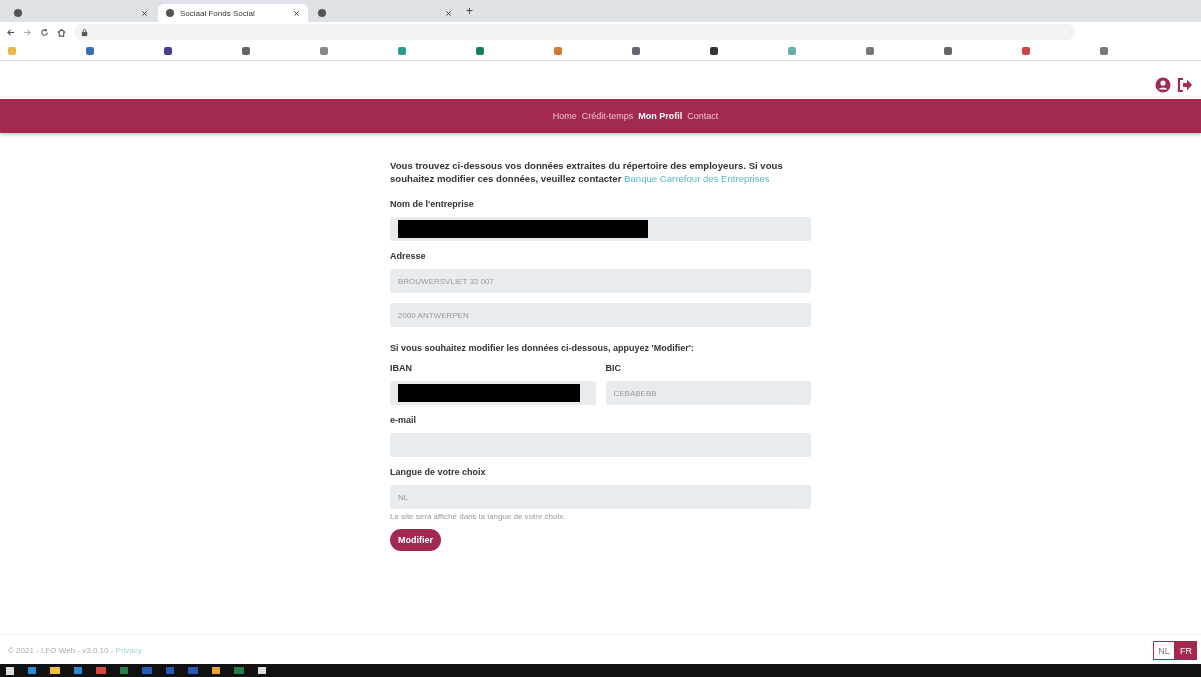  What do you see at coordinates (10, 32) in the screenshot?
I see `back-icon` at bounding box center [10, 32].